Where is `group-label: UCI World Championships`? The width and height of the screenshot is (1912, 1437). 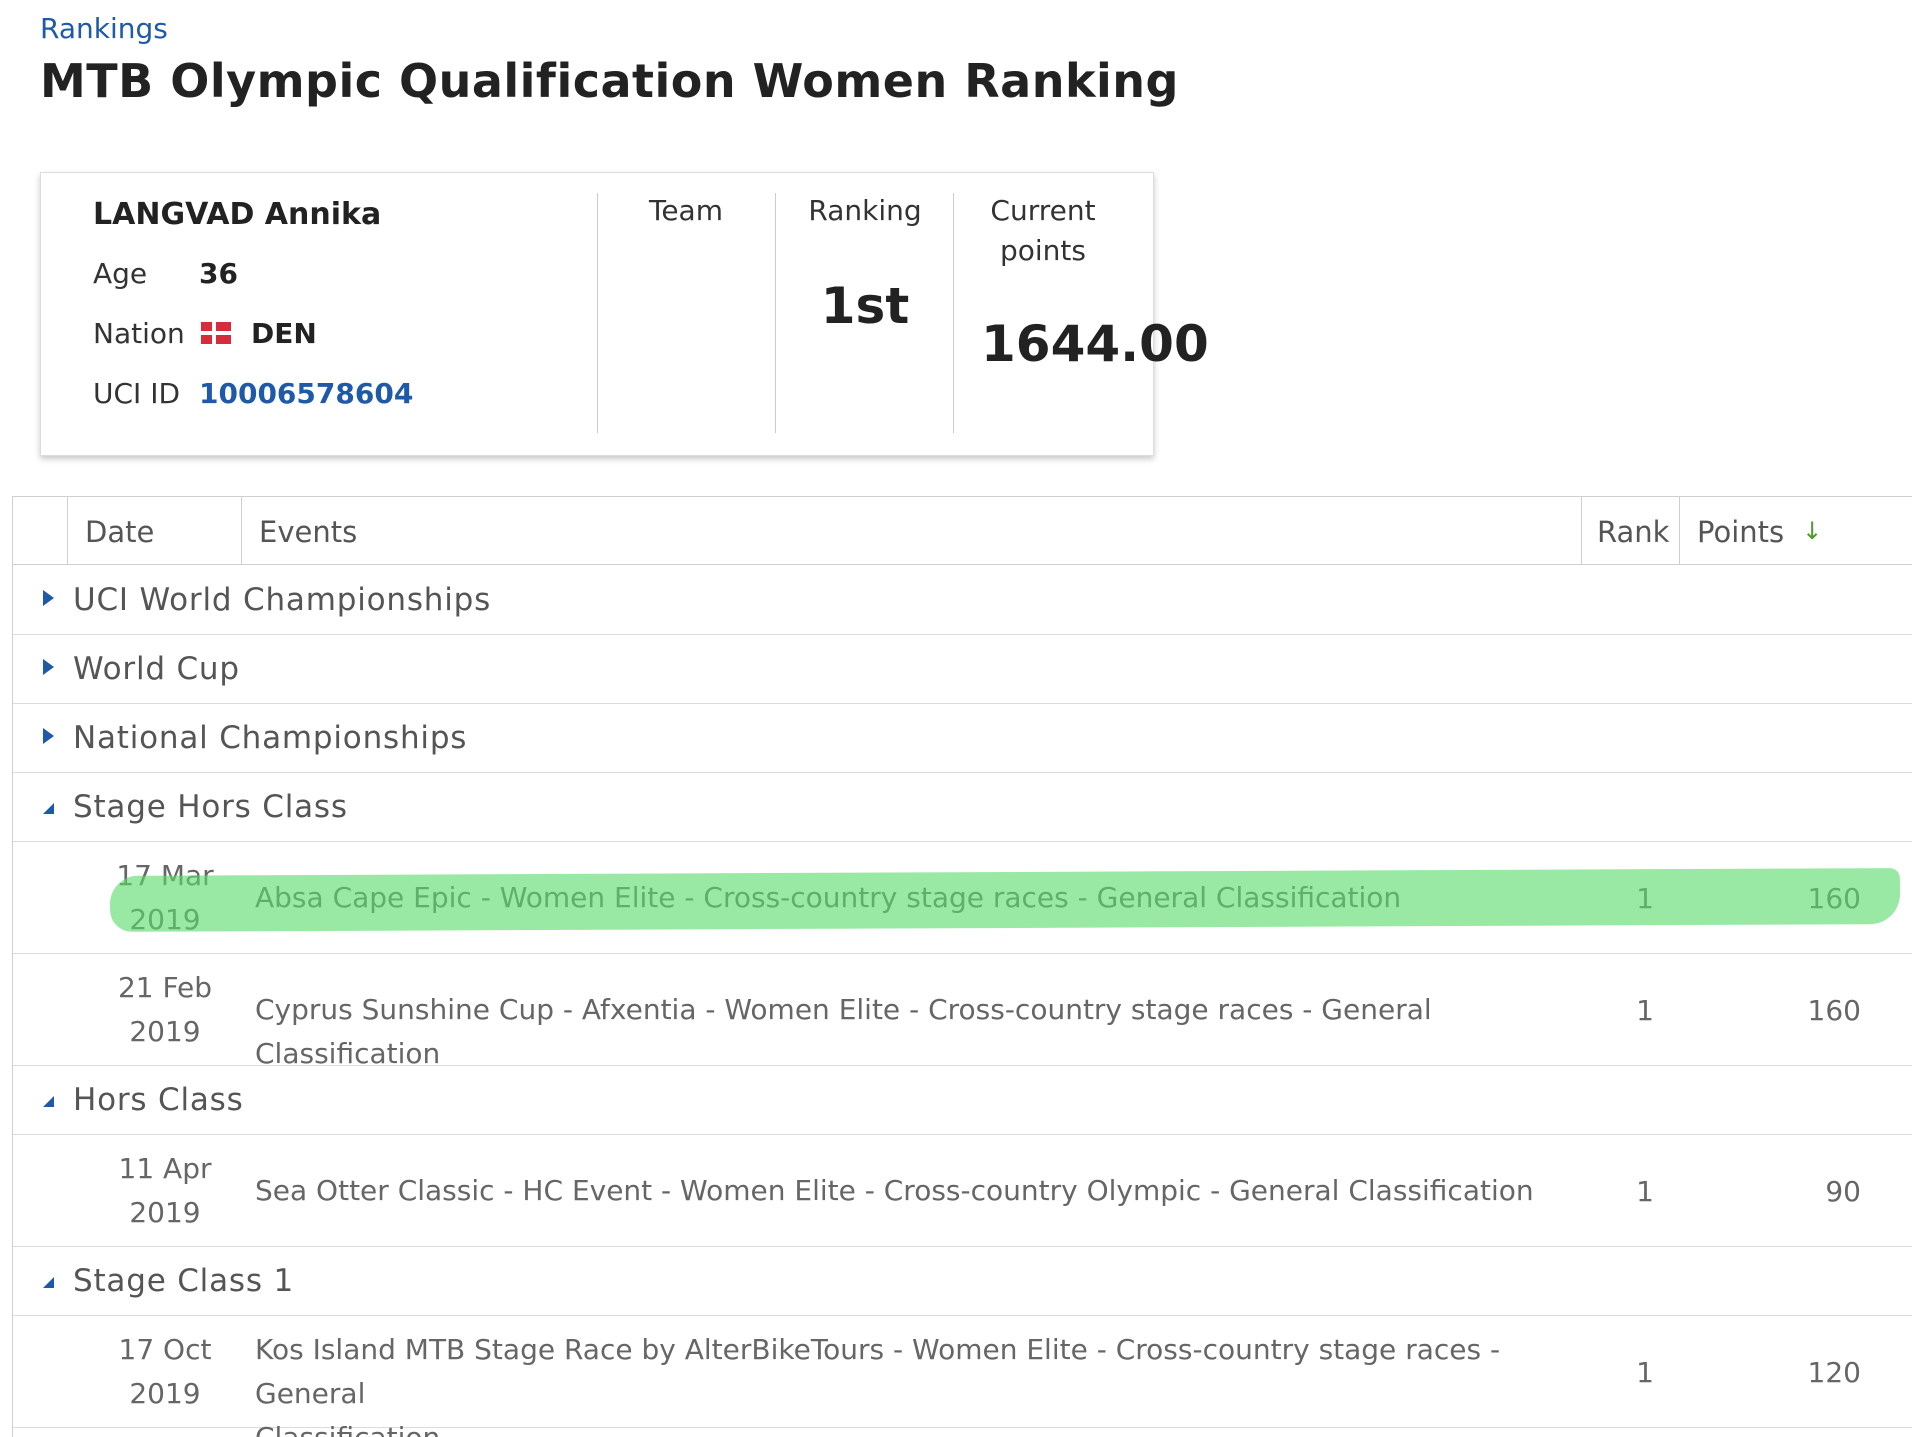 group-label: UCI World Championships is located at coordinates (282, 600).